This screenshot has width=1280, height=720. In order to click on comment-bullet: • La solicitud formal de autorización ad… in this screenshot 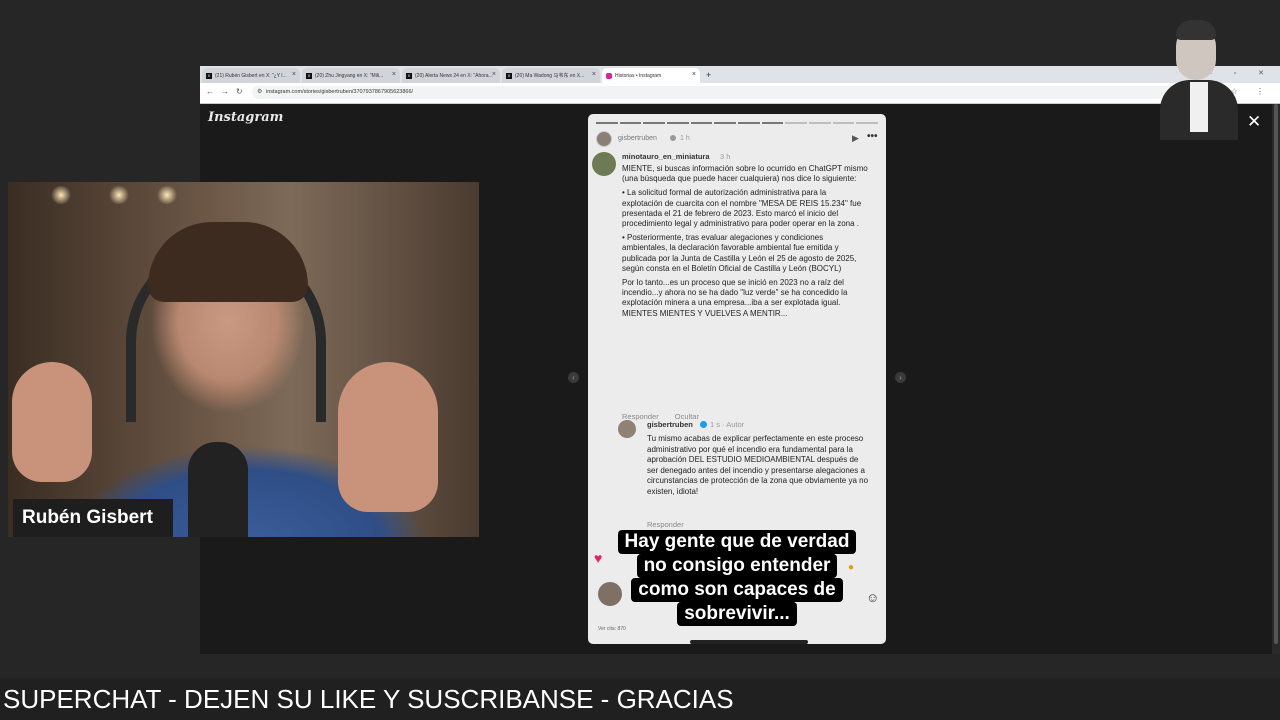, I will do `click(742, 208)`.